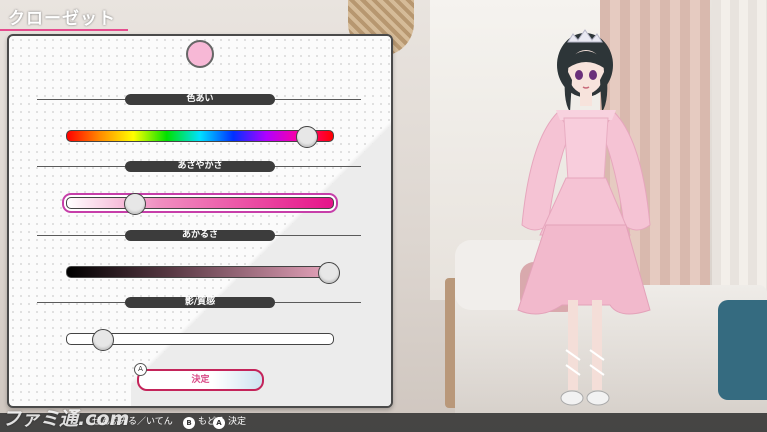 This screenshot has height=432, width=767. What do you see at coordinates (200, 204) in the screenshot?
I see `saturation-slider` at bounding box center [200, 204].